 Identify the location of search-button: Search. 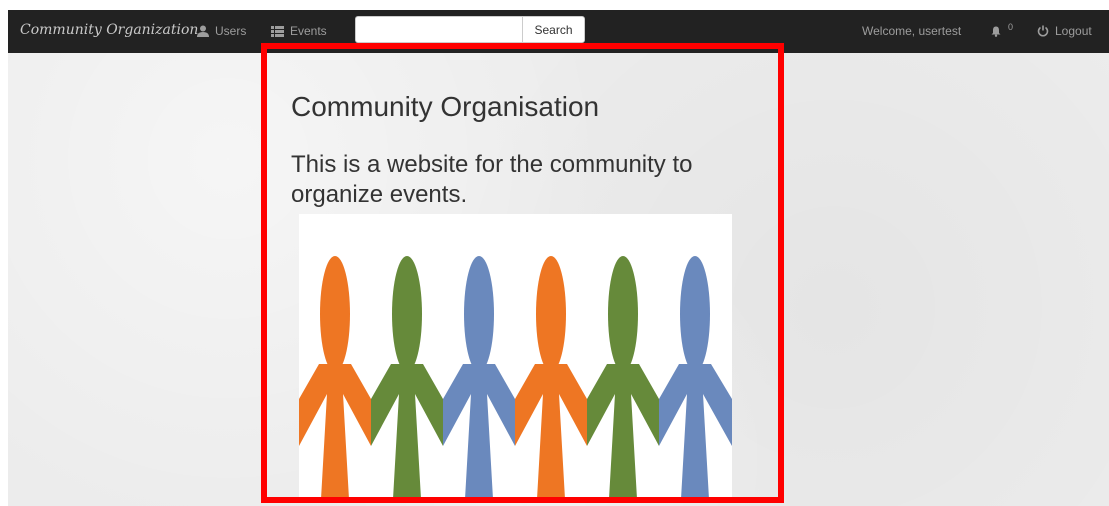
(553, 29).